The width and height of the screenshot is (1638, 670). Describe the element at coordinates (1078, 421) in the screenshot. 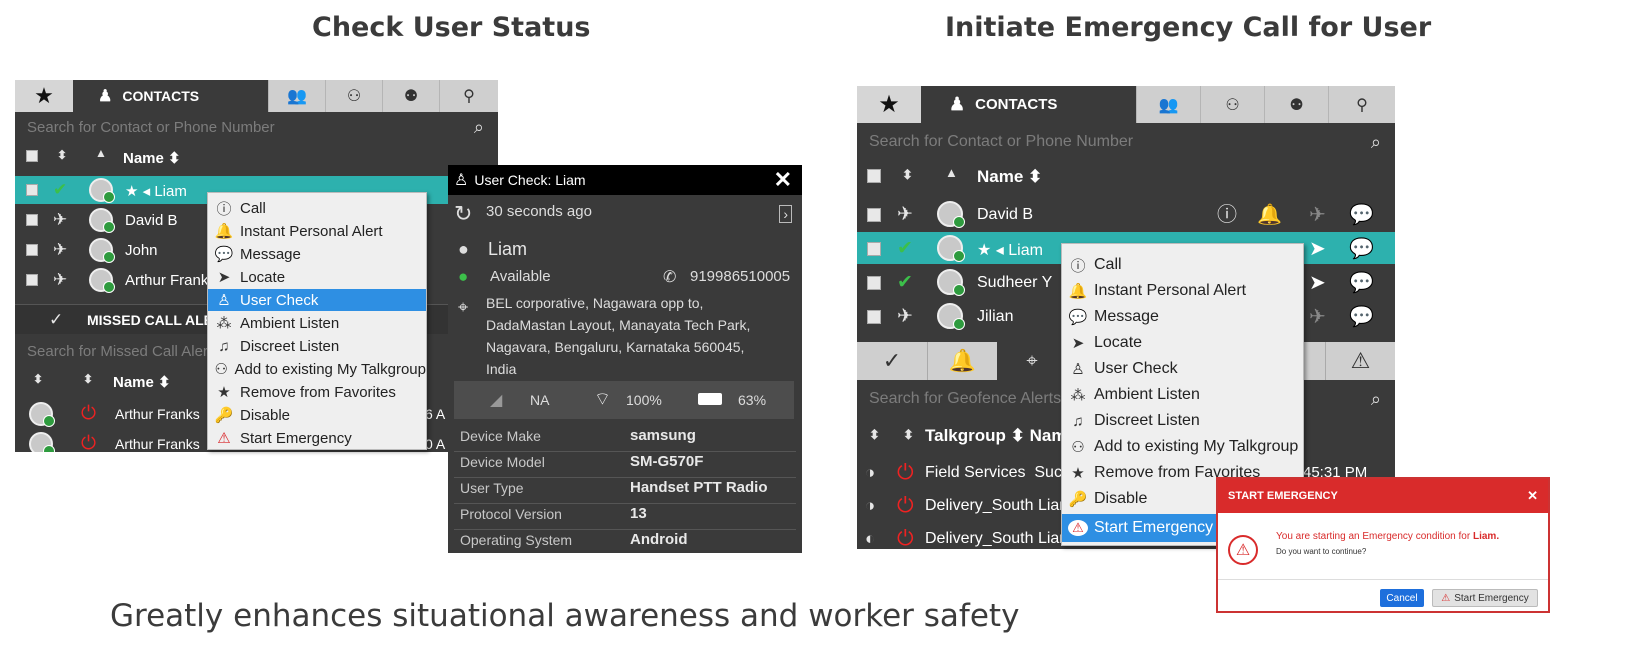

I see `discreet-listen-icon: ♫` at that location.